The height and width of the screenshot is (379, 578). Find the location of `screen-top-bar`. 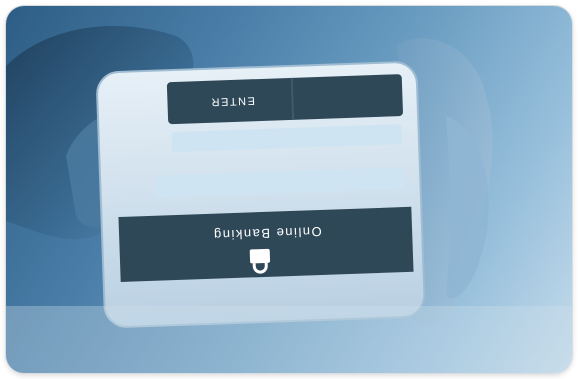

screen-top-bar is located at coordinates (284, 99).